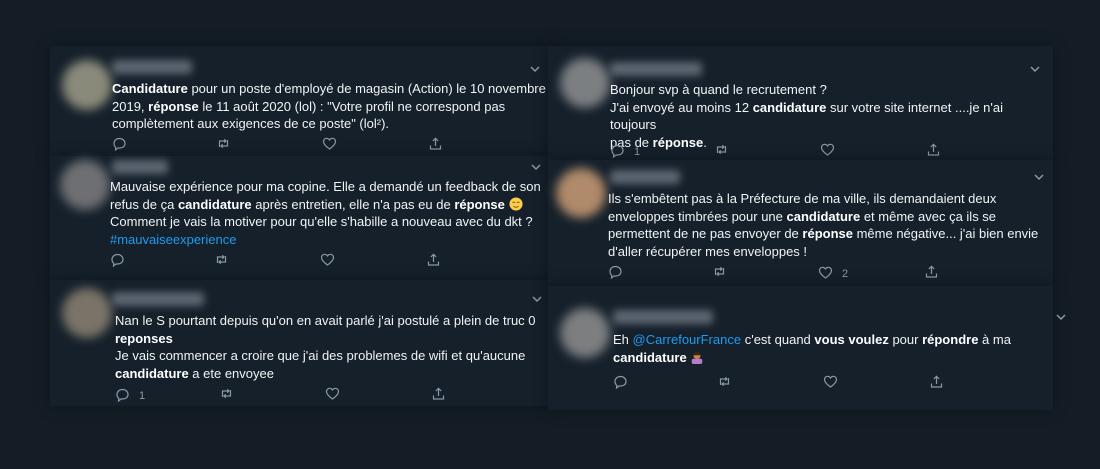 This screenshot has height=469, width=1100. Describe the element at coordinates (845, 274) in the screenshot. I see `like-count: 2` at that location.